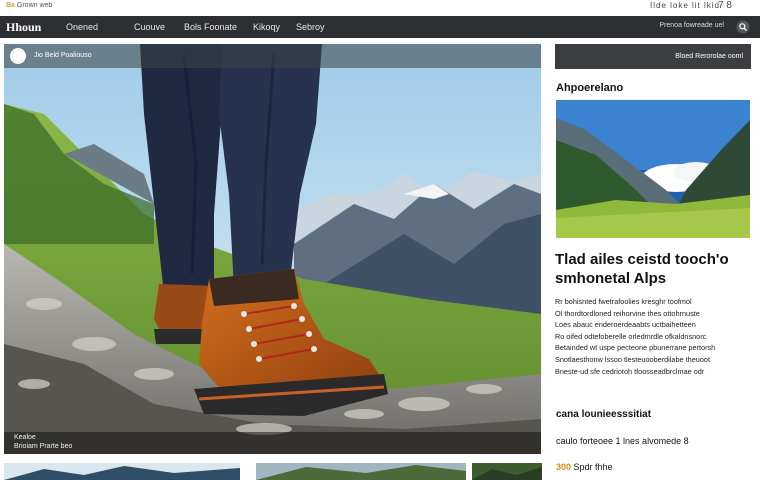  Describe the element at coordinates (709, 56) in the screenshot. I see `sidebar-header-text: Bloed Rerorolae ooml` at that location.